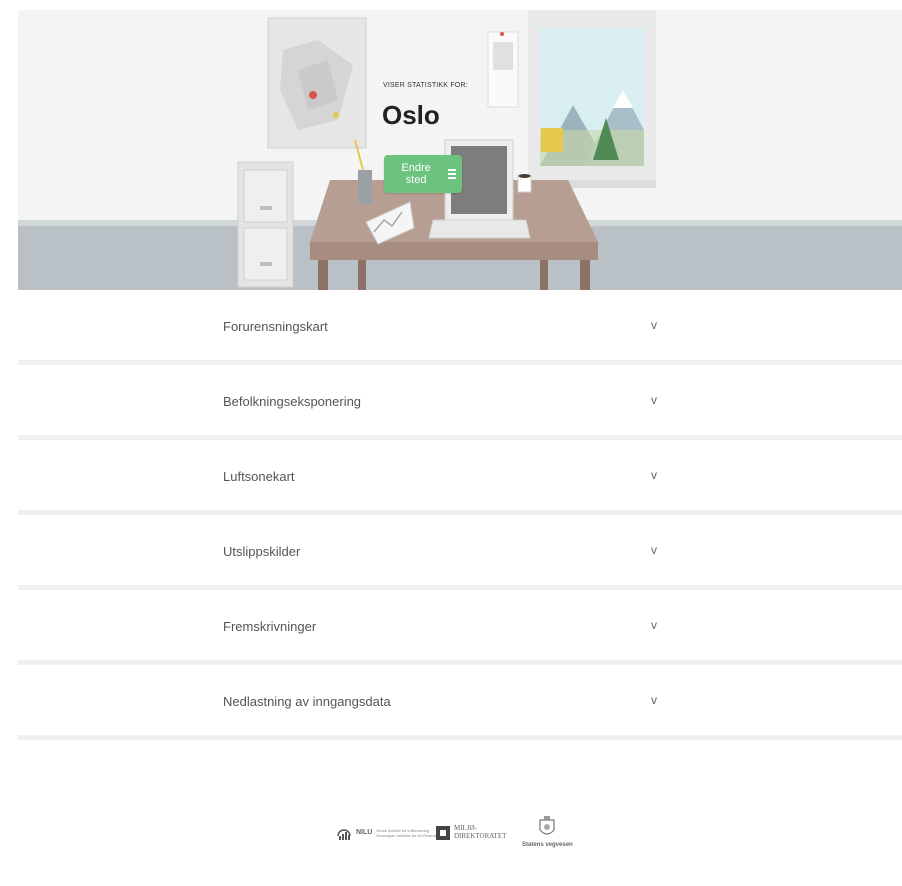 The width and height of the screenshot is (902, 886). Describe the element at coordinates (416, 174) in the screenshot. I see `change-location-label: Endre sted` at that location.